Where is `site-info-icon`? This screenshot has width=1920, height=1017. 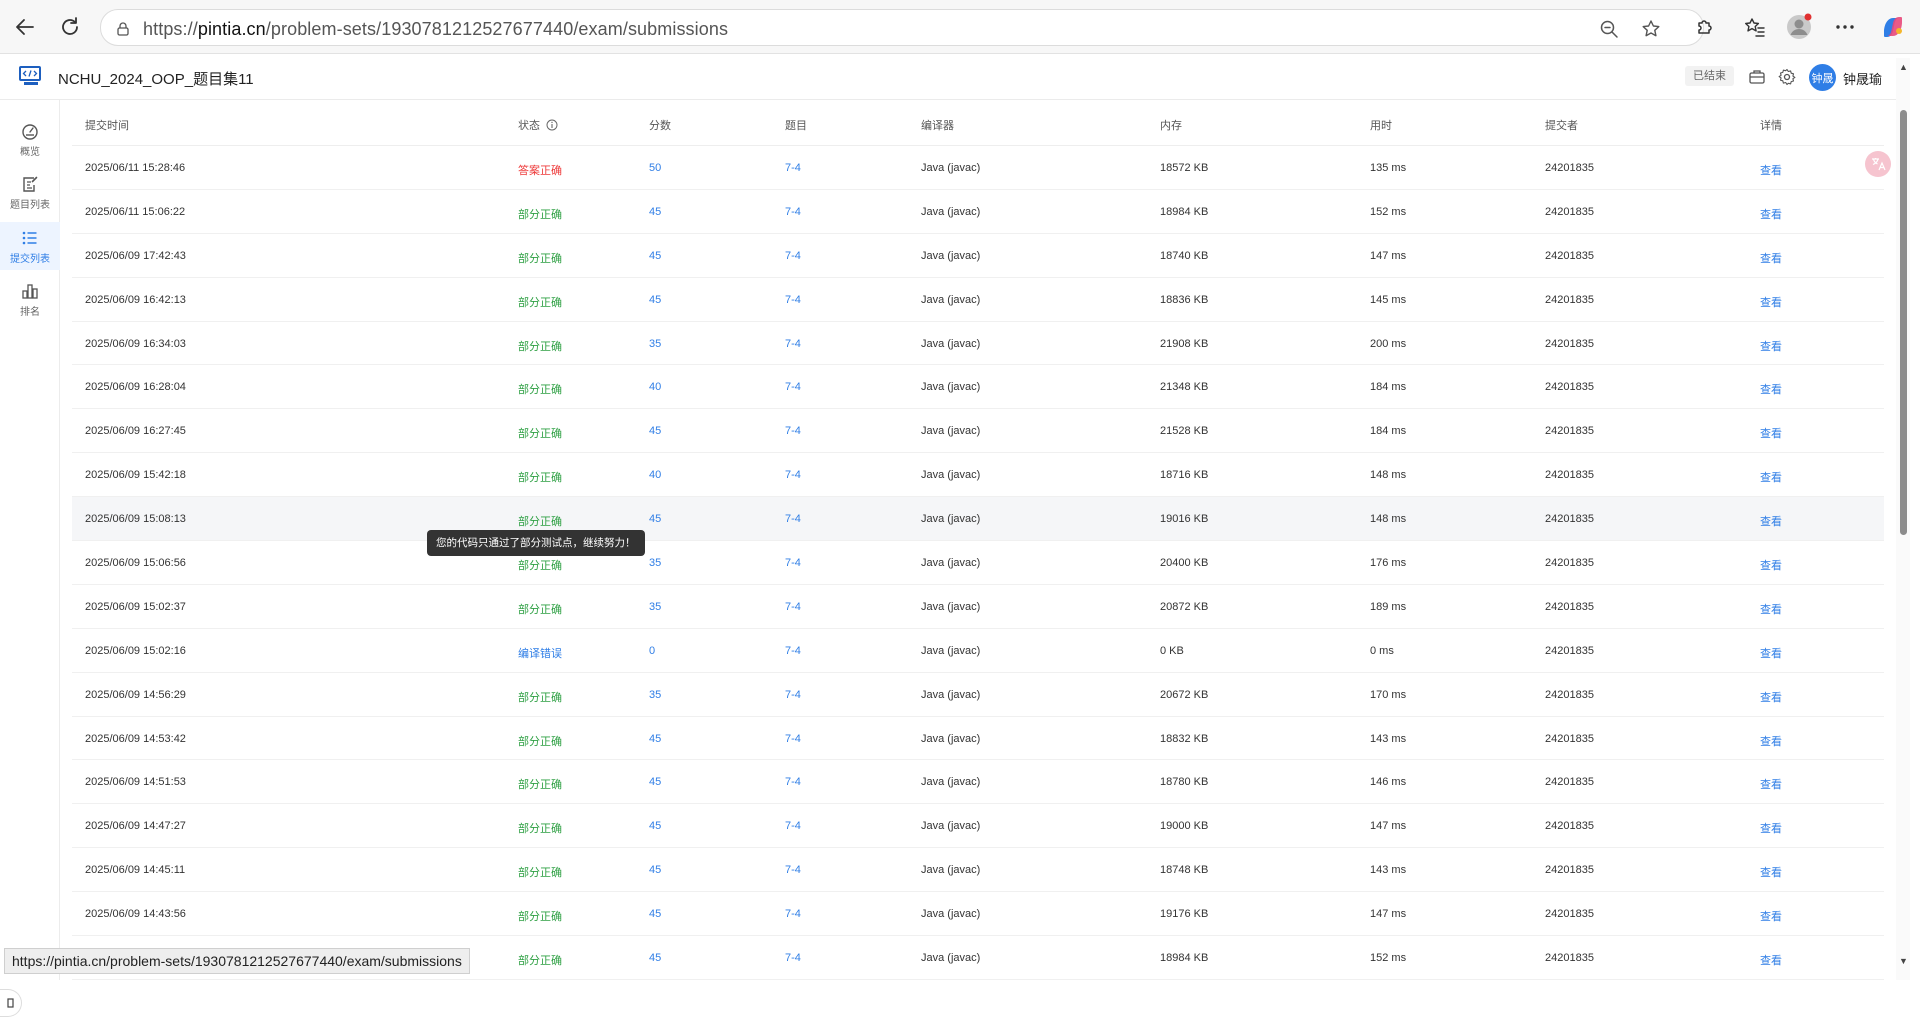 site-info-icon is located at coordinates (123, 29).